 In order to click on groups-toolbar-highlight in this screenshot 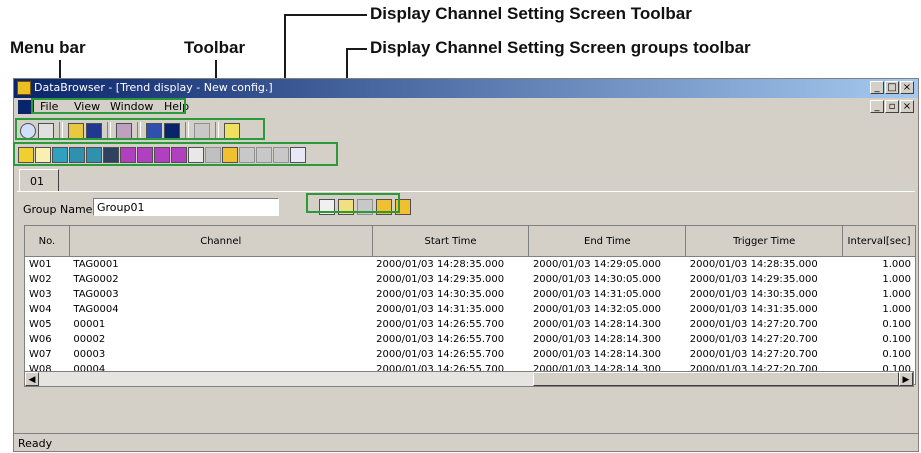, I will do `click(353, 203)`.